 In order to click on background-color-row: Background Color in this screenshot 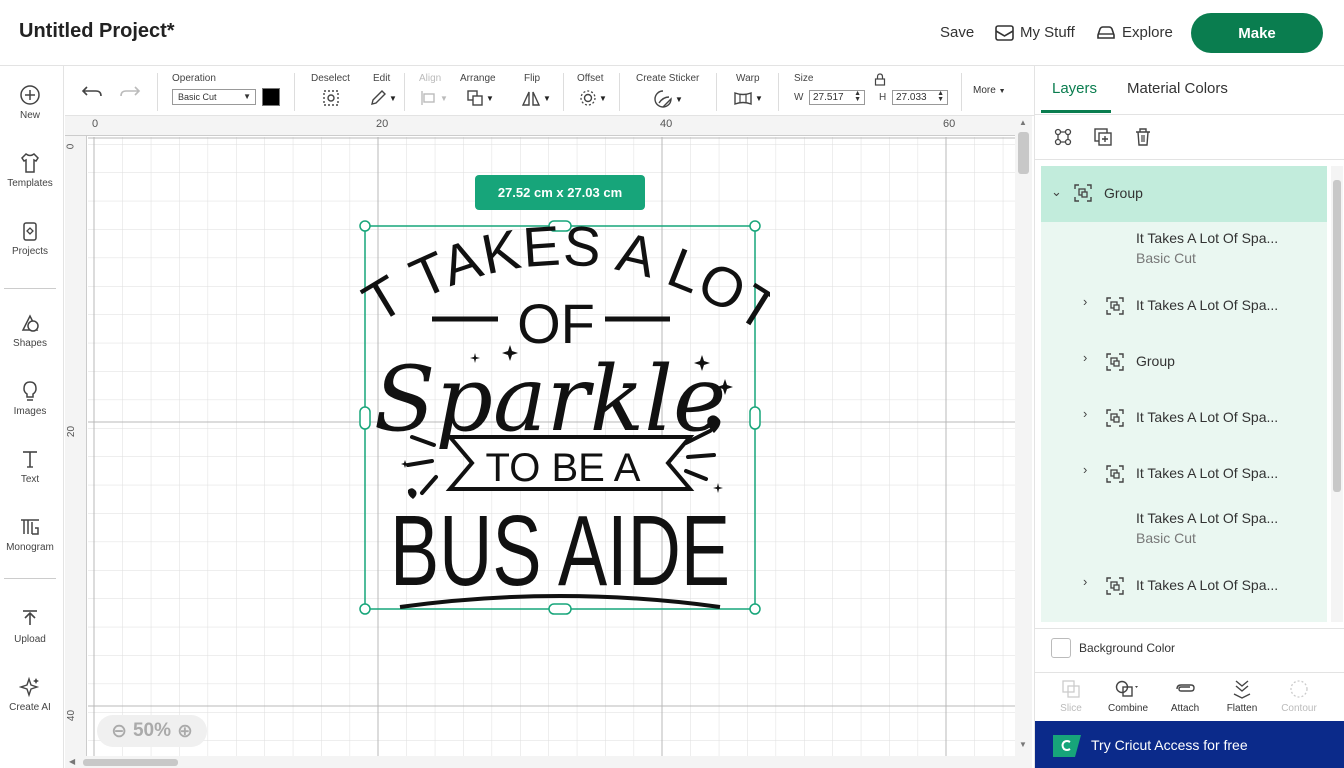, I will do `click(1189, 648)`.